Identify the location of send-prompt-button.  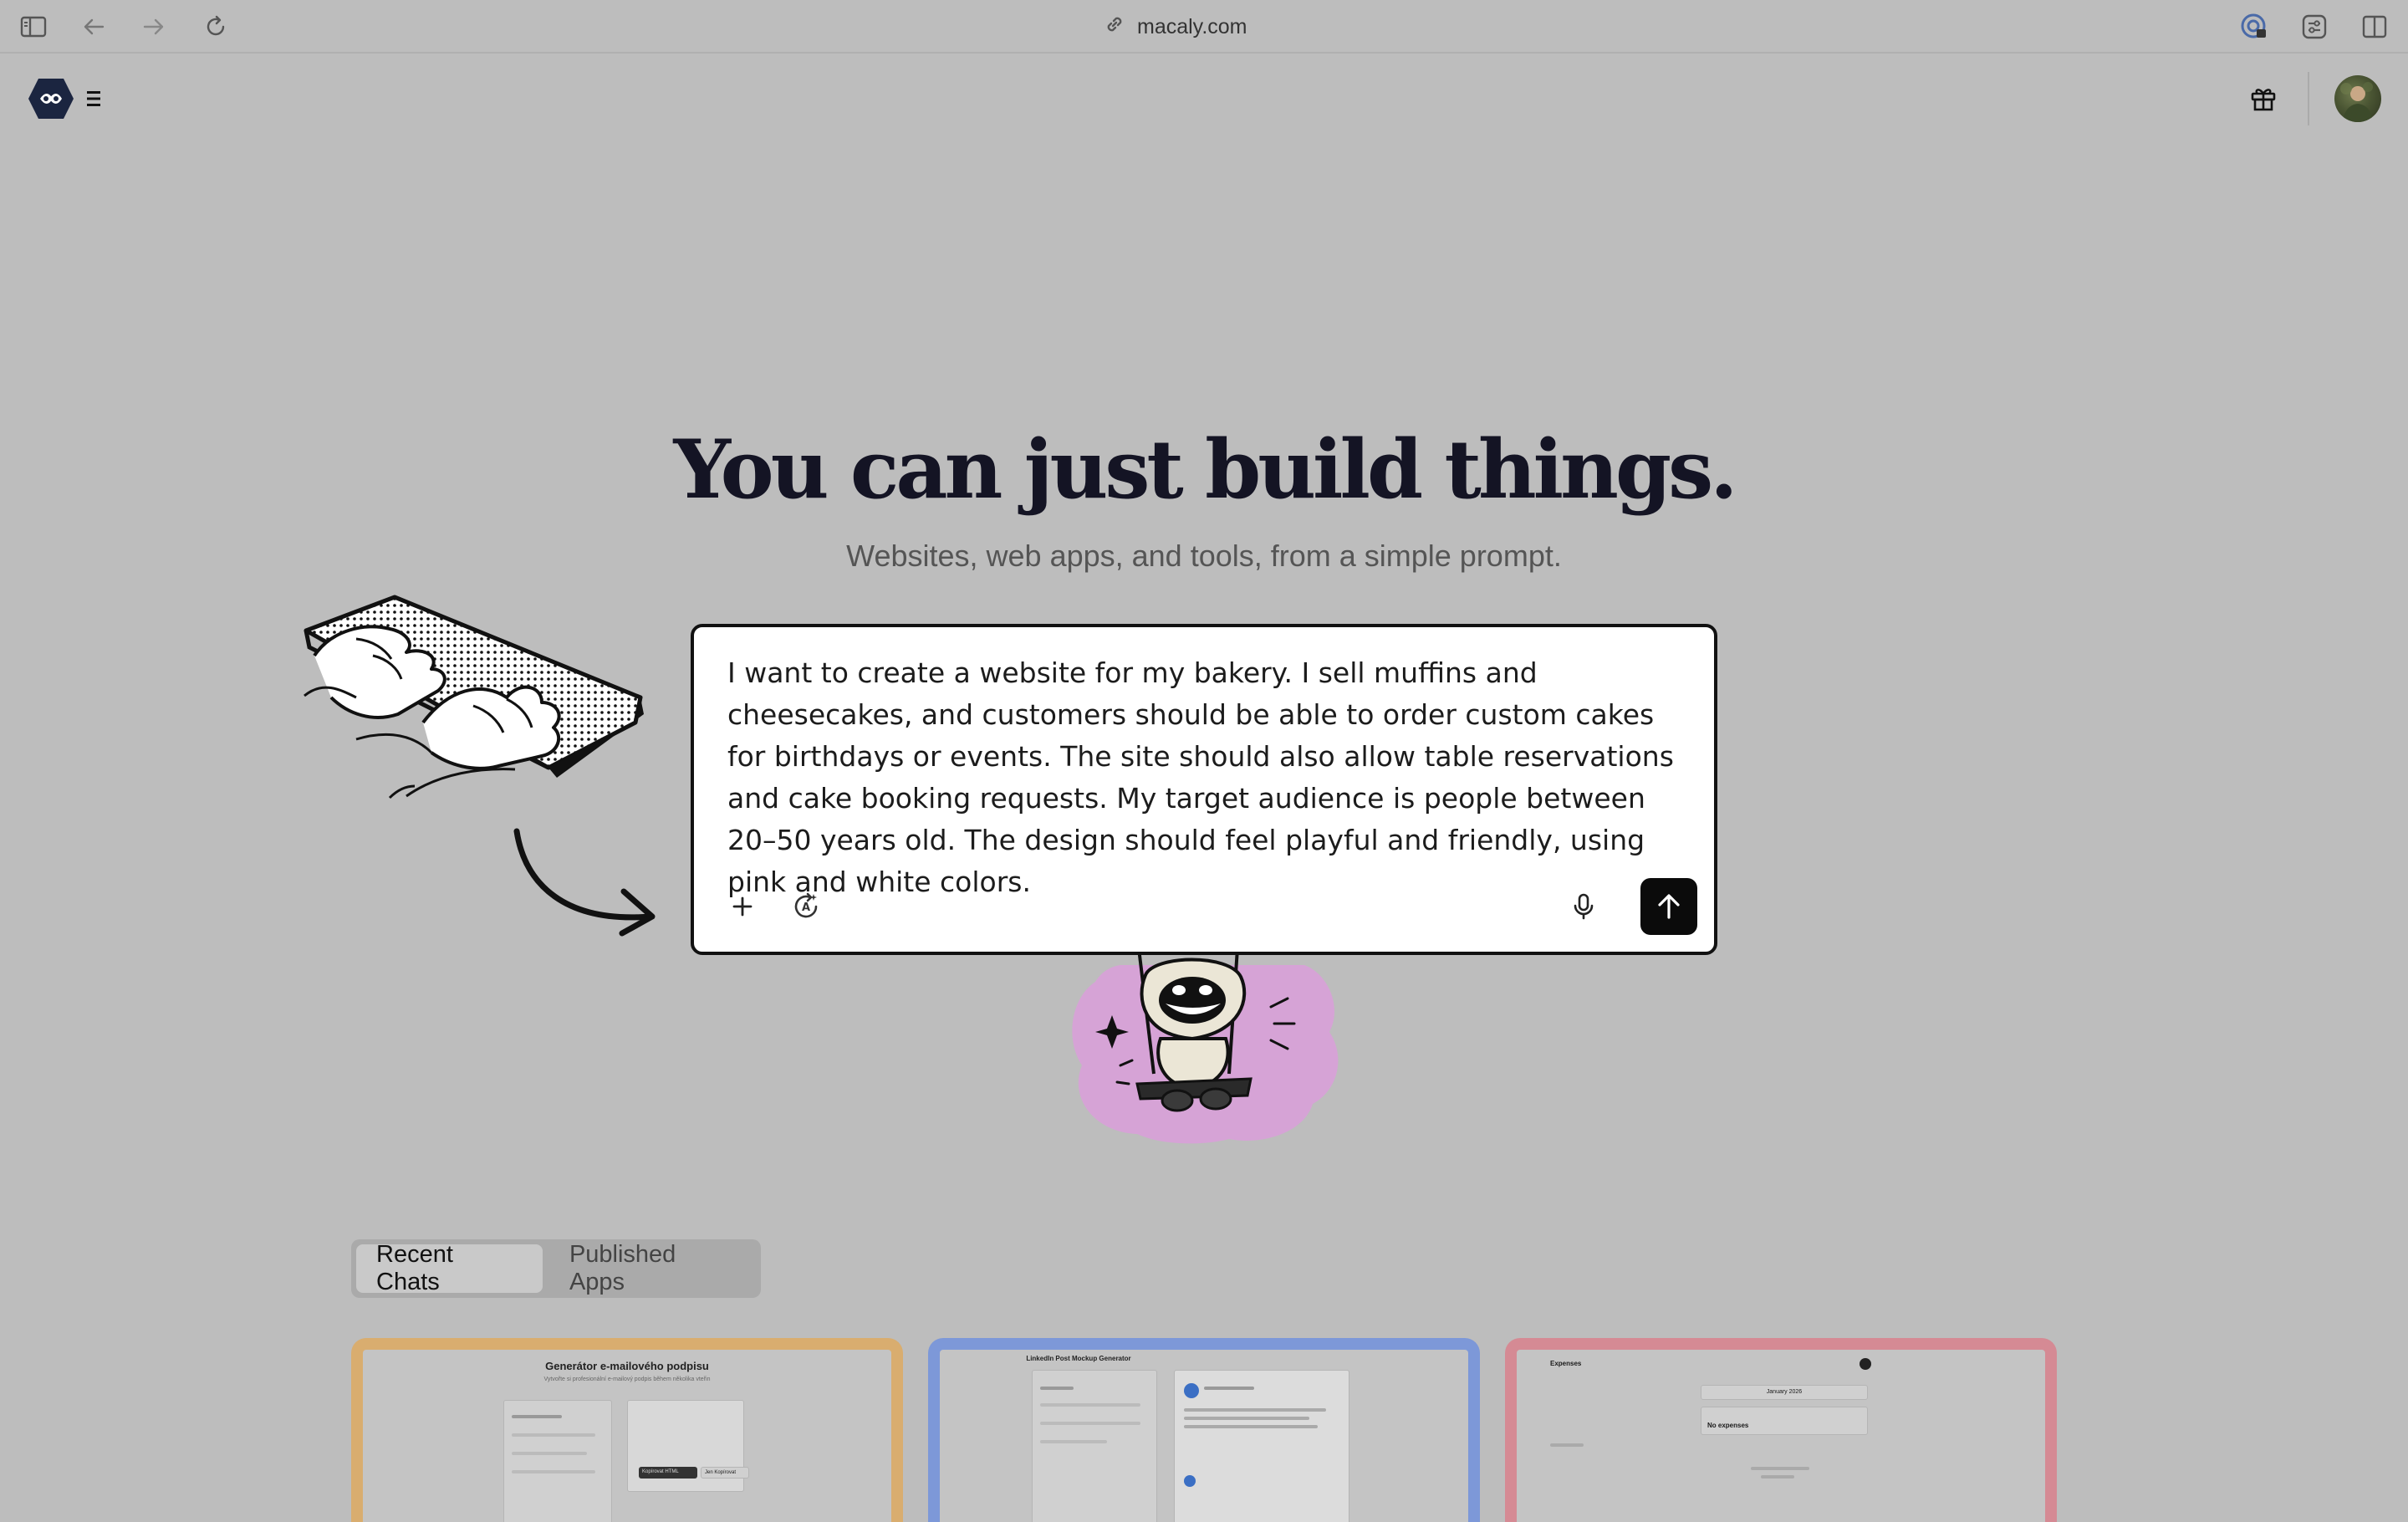
(1669, 906).